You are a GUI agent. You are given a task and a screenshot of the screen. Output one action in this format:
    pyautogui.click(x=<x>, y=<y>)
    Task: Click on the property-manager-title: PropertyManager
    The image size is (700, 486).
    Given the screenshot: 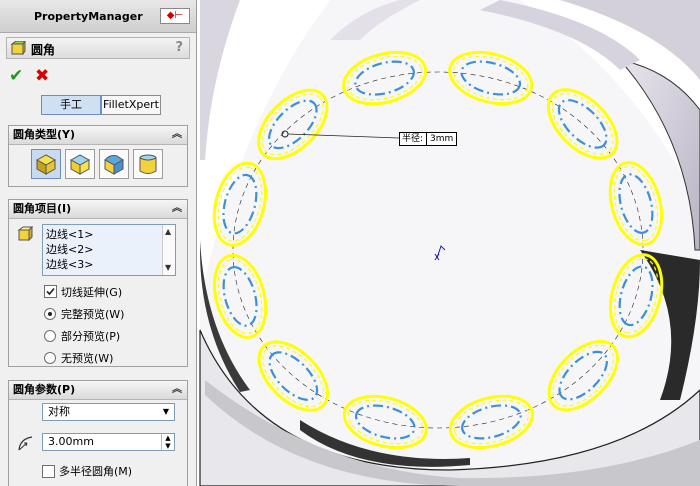 What is the action you would take?
    pyautogui.click(x=88, y=16)
    